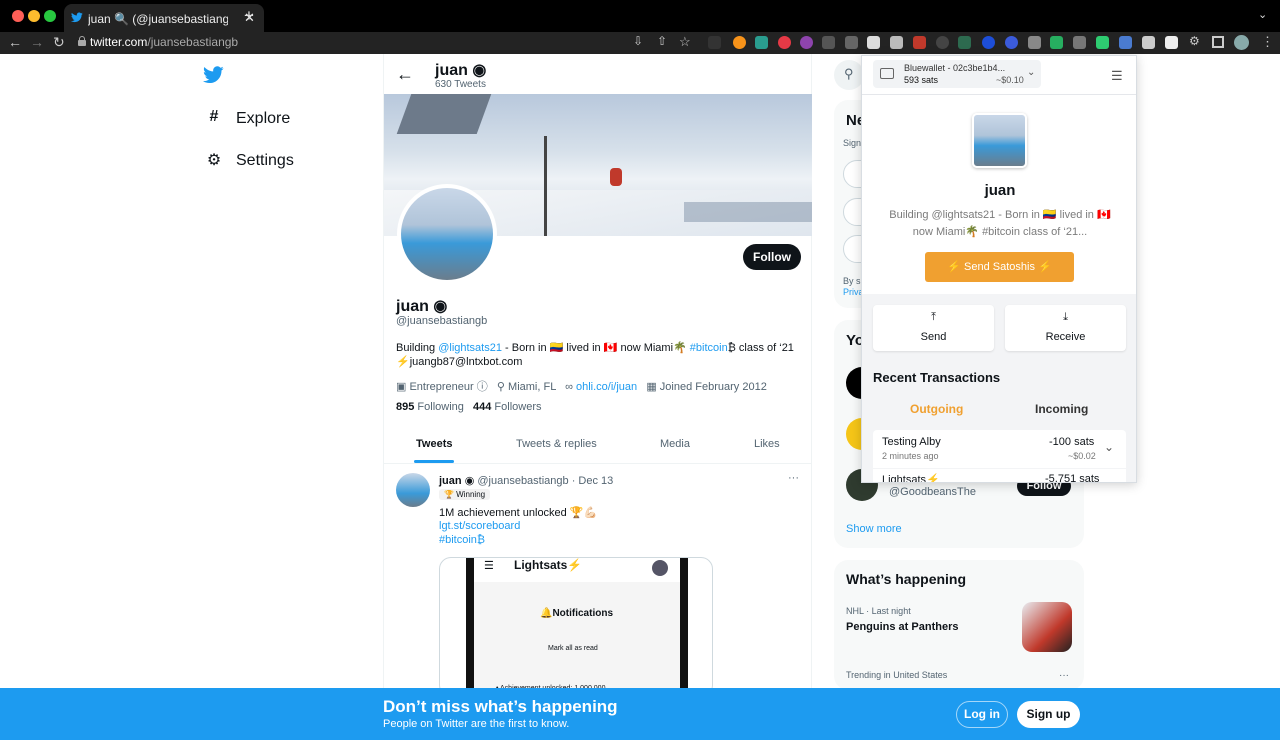  What do you see at coordinates (441, 387) in the screenshot?
I see `profile-occupation: Entrepreneur` at bounding box center [441, 387].